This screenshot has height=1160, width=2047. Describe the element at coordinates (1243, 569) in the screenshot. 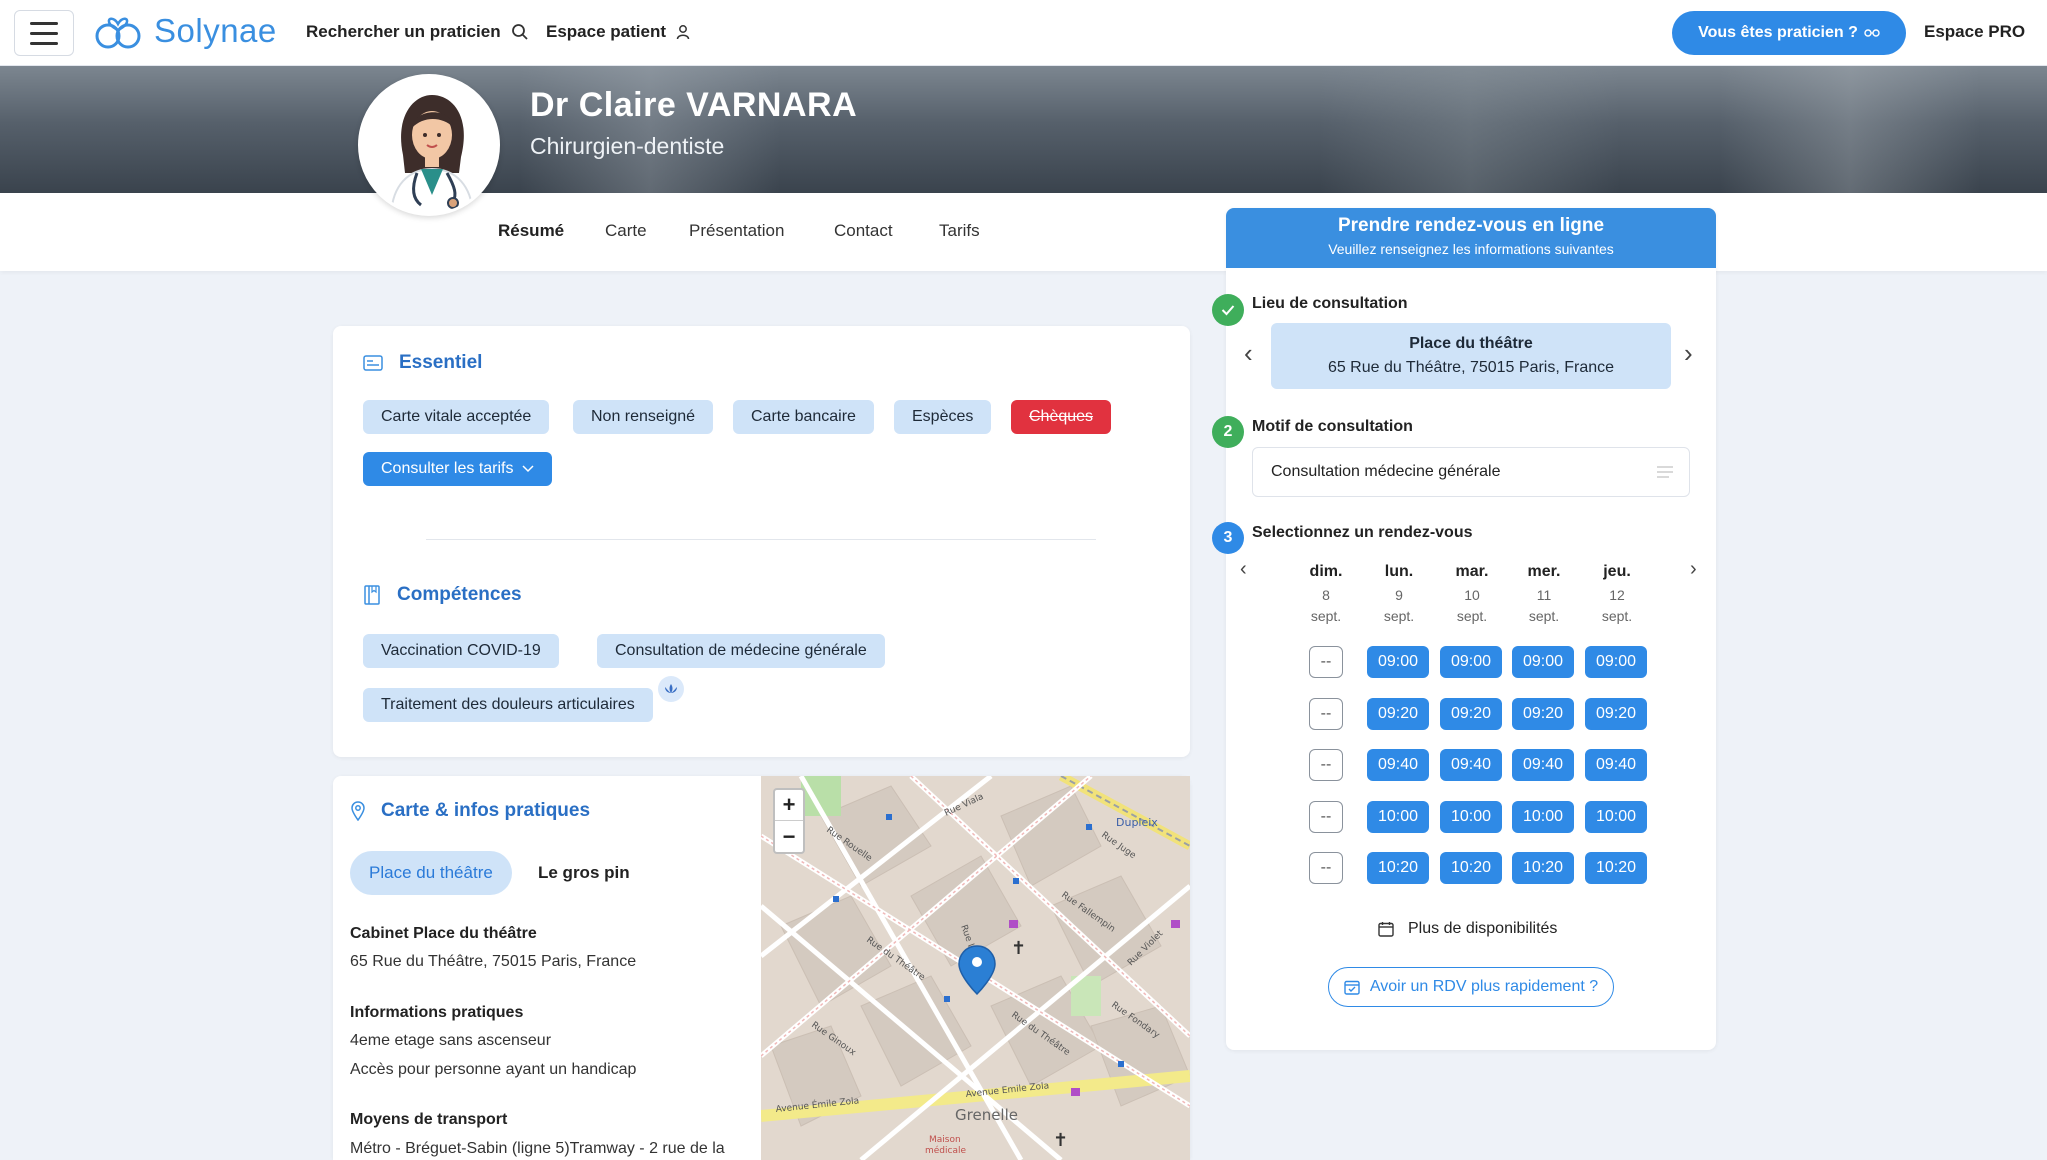

I see `days-prev-chevron-icon: ‹` at that location.